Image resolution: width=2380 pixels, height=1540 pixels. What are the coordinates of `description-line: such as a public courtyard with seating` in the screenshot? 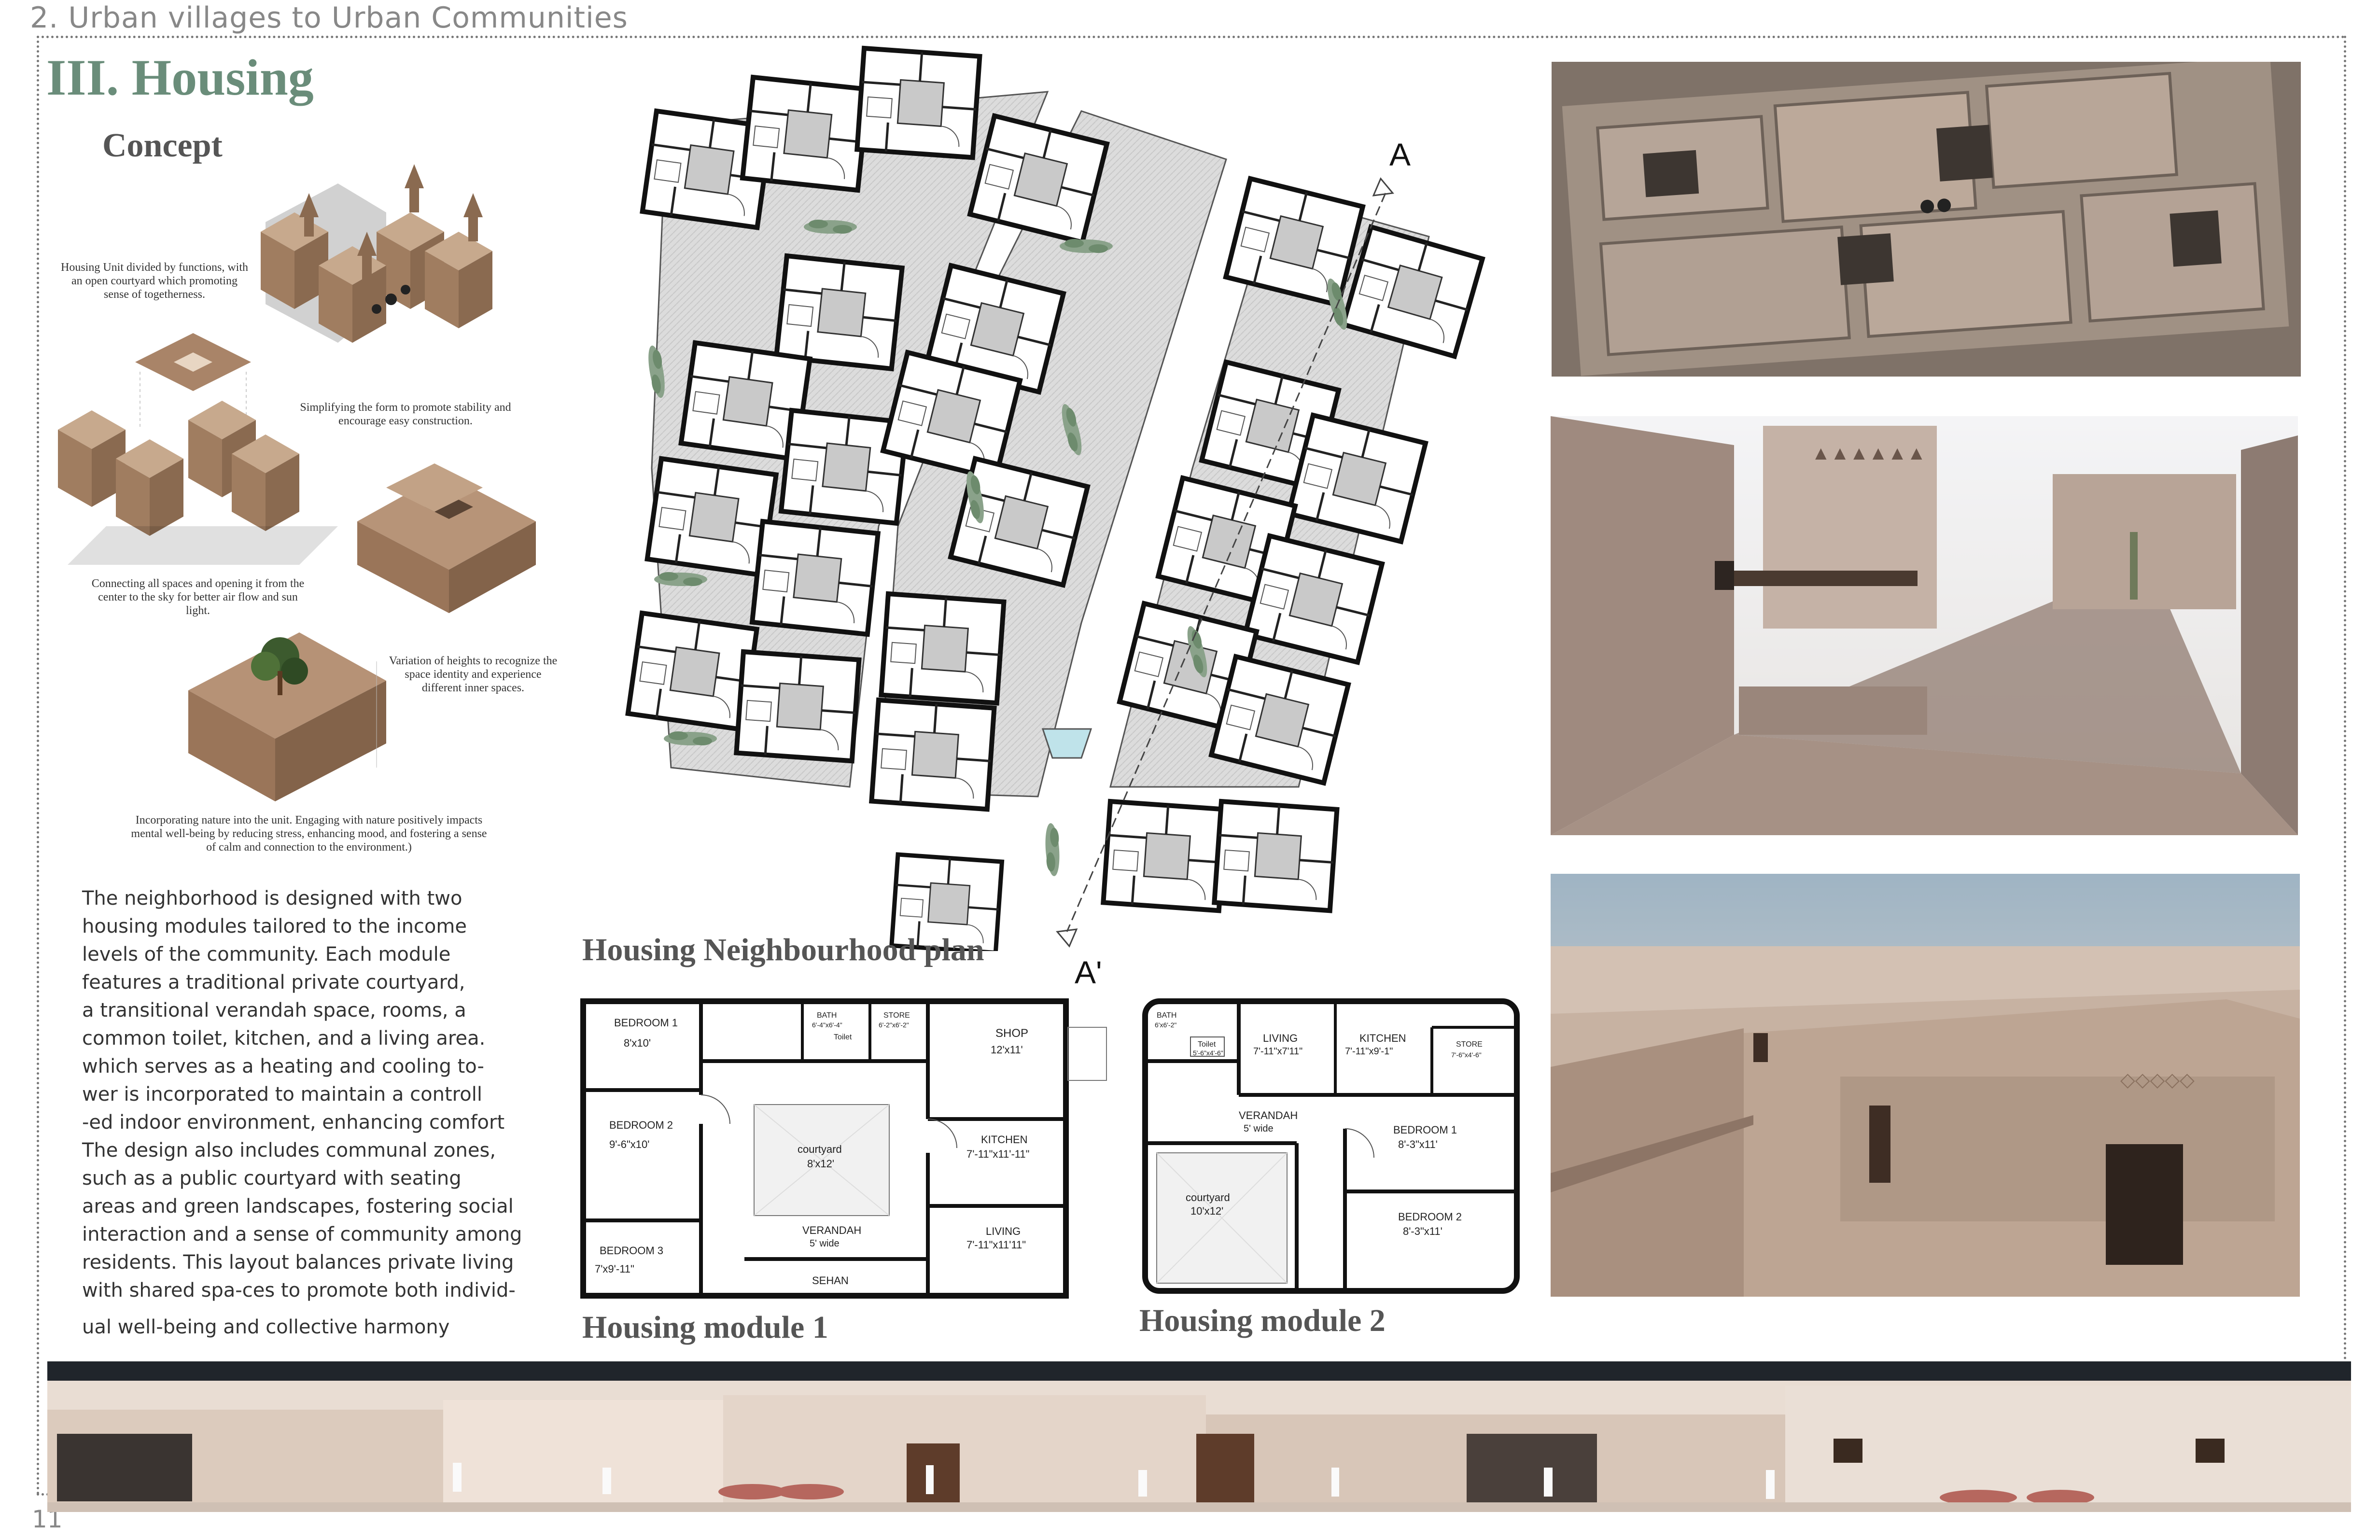 It's located at (272, 1179).